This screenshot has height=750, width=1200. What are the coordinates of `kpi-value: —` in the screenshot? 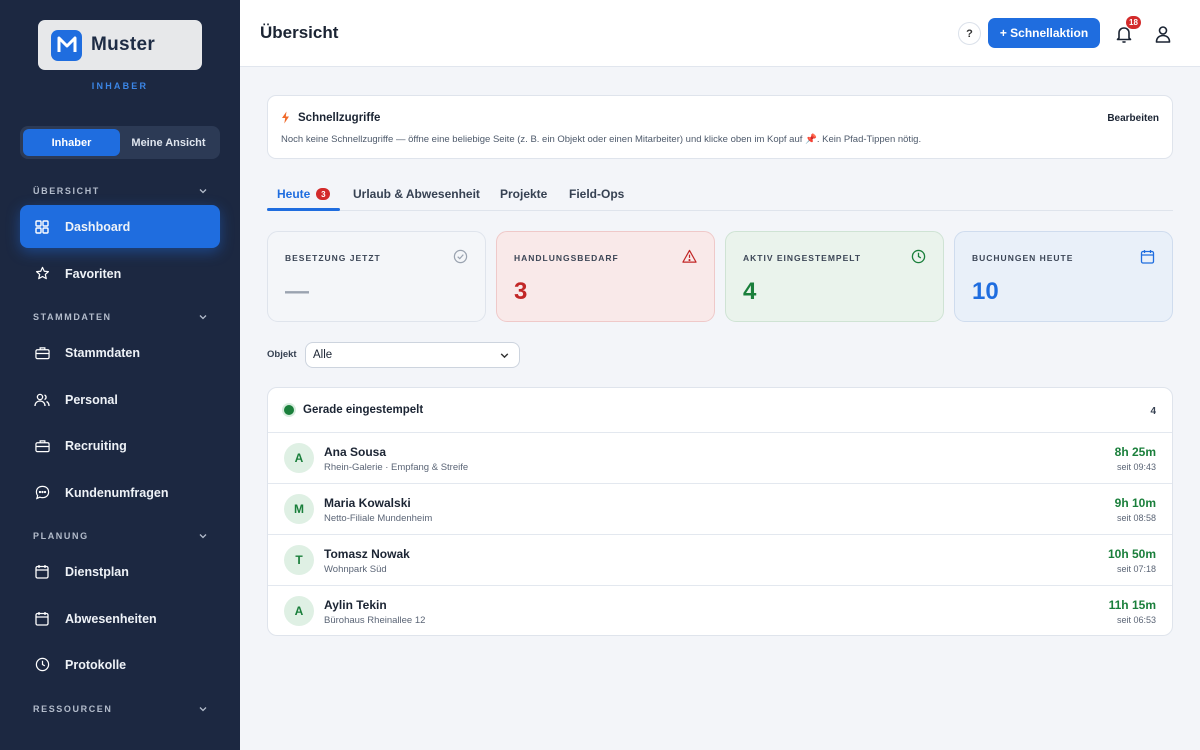 It's located at (297, 291).